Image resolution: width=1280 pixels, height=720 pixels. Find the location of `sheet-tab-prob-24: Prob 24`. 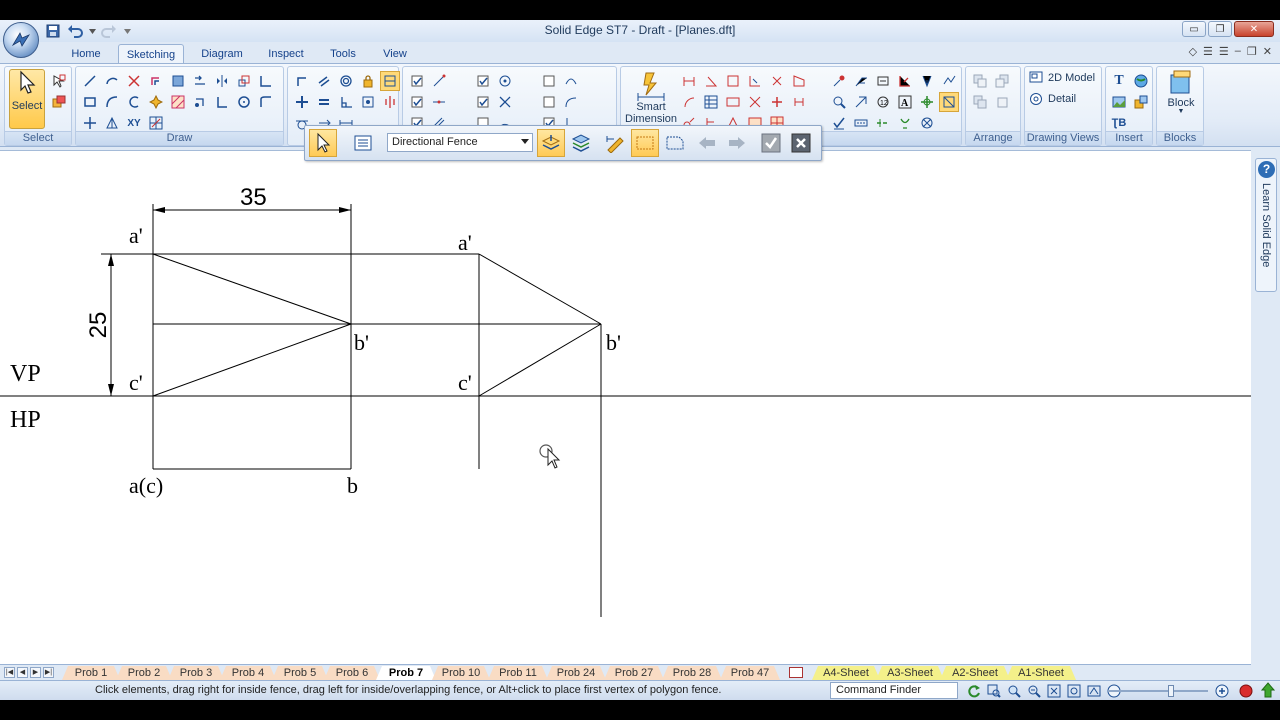

sheet-tab-prob-24: Prob 24 is located at coordinates (576, 673).